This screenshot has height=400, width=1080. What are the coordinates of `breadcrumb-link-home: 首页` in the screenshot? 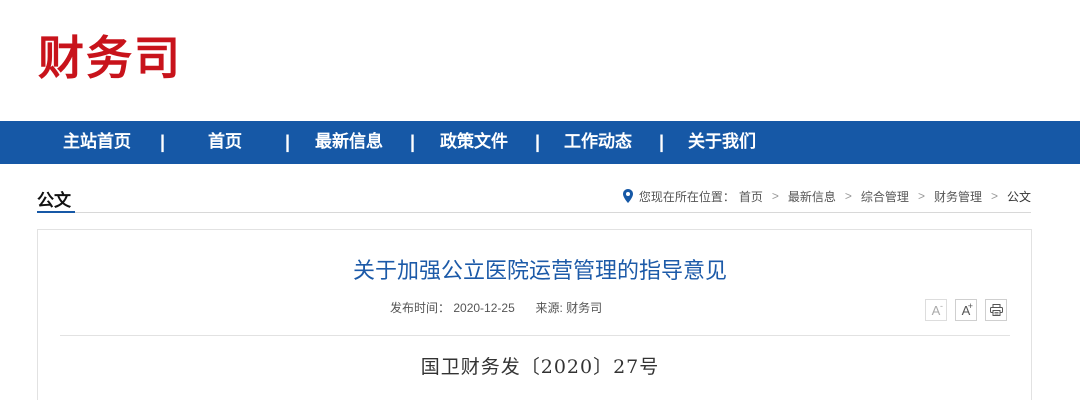 It's located at (751, 196).